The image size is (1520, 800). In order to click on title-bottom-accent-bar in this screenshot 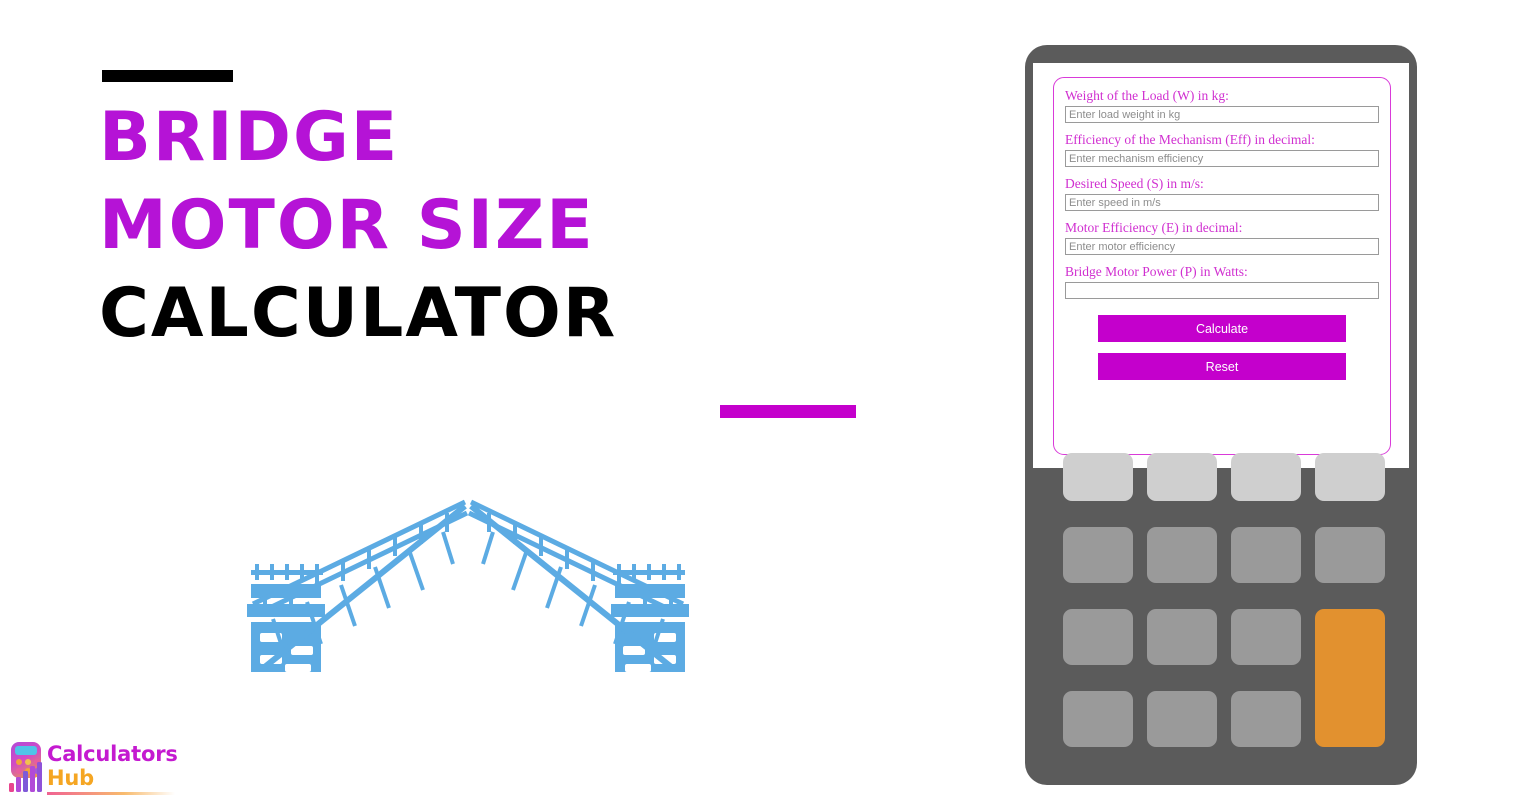, I will do `click(788, 411)`.